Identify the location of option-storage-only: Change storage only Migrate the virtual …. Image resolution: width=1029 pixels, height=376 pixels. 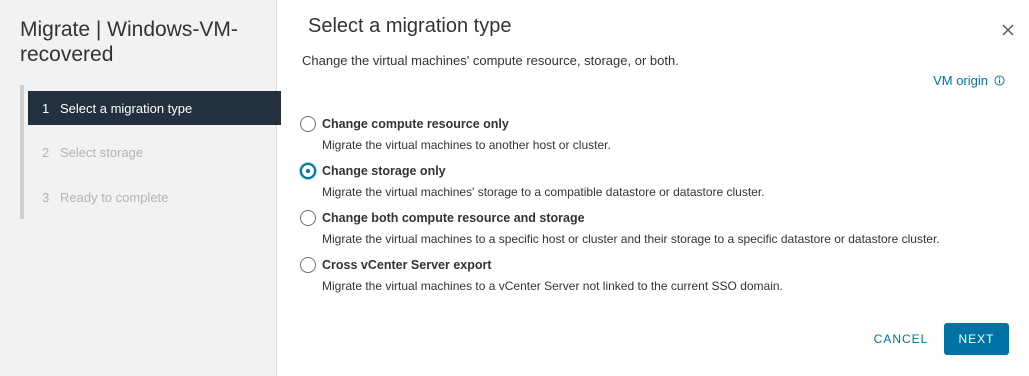
(660, 181).